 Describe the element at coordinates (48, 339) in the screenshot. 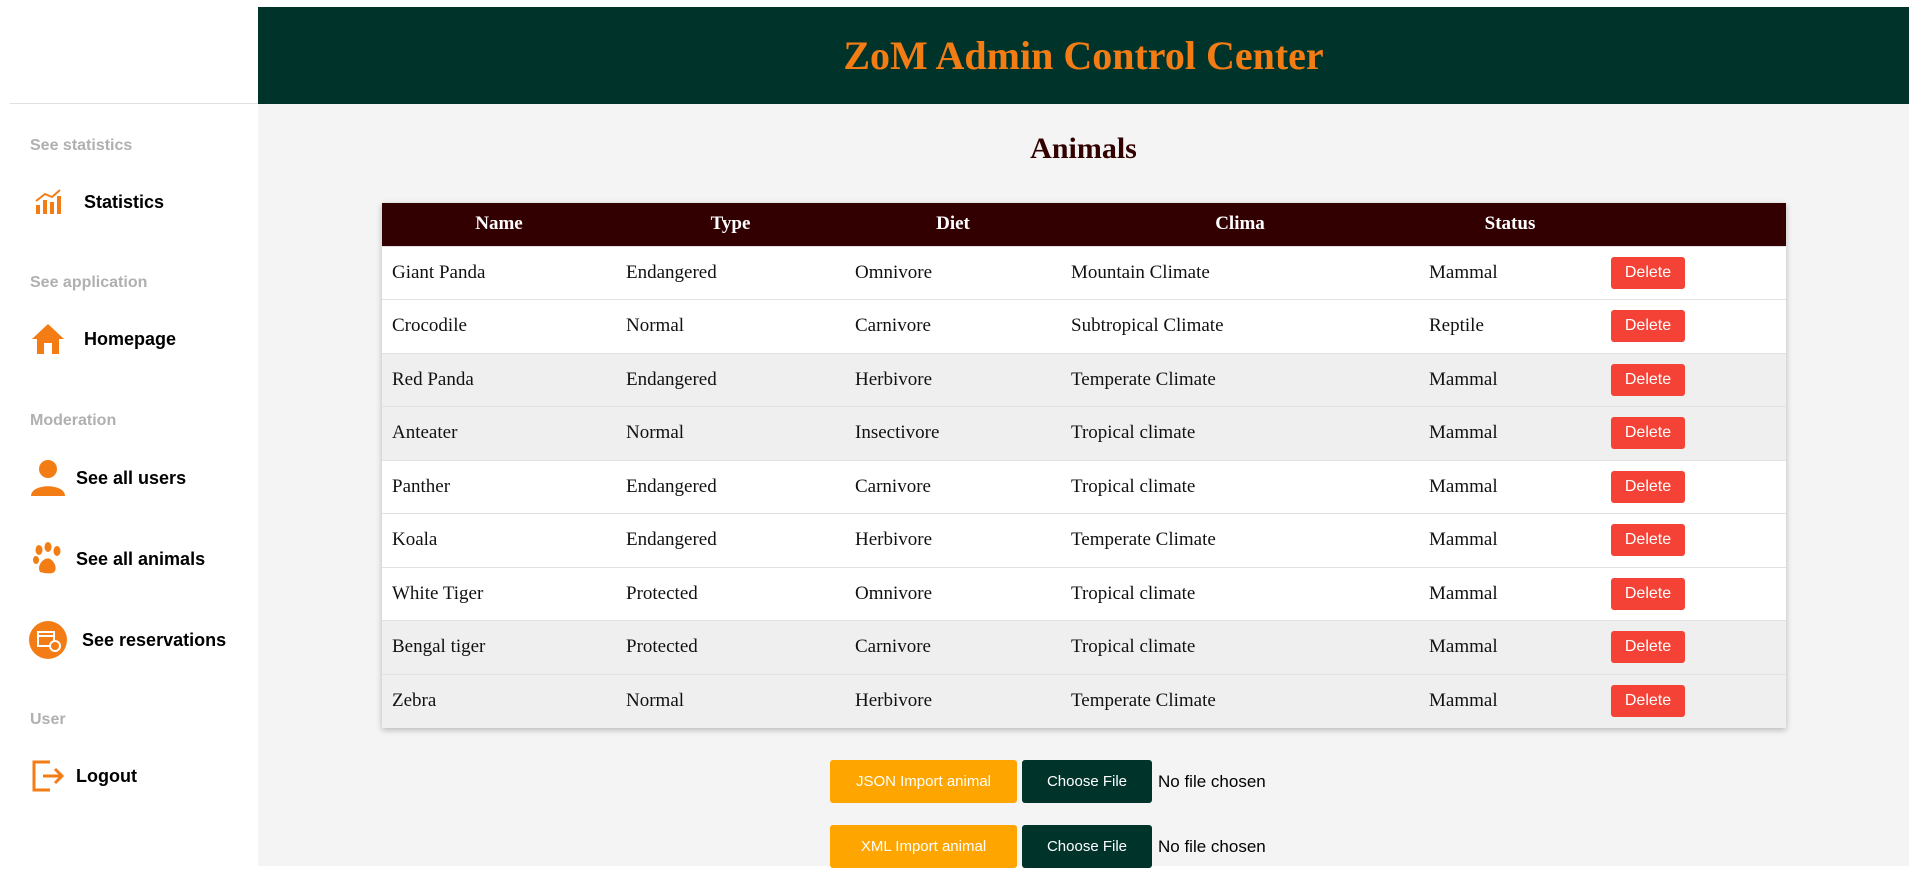

I see `home-icon` at that location.